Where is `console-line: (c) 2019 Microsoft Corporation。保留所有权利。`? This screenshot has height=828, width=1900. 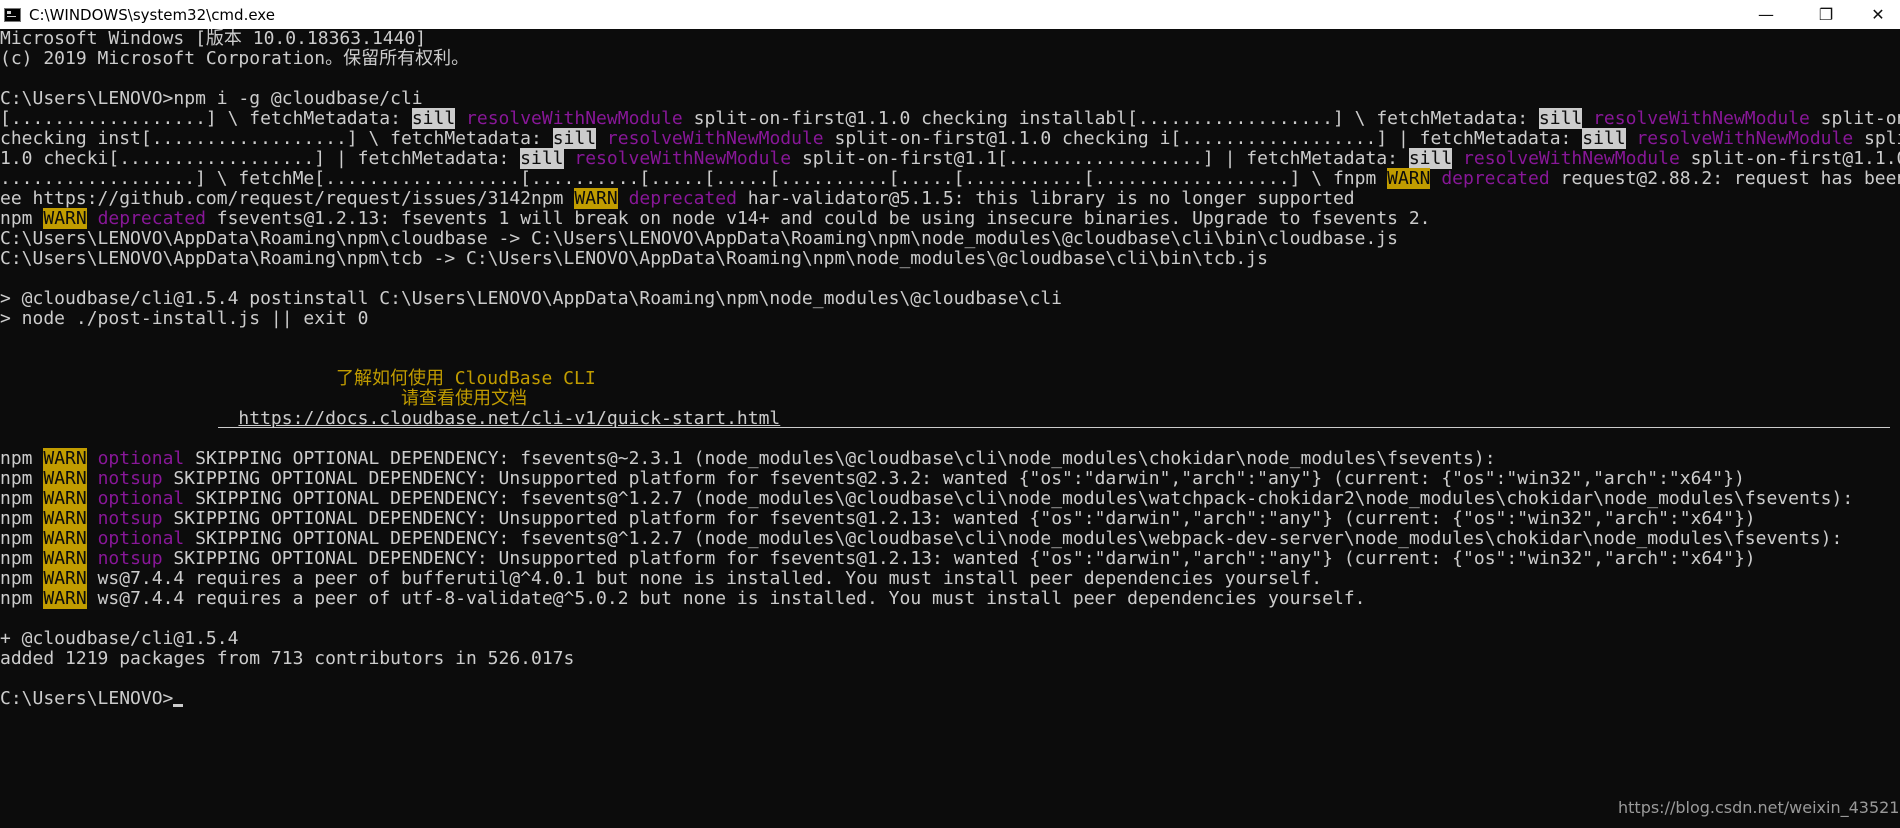 console-line: (c) 2019 Microsoft Corporation。保留所有权利。 is located at coordinates (235, 58).